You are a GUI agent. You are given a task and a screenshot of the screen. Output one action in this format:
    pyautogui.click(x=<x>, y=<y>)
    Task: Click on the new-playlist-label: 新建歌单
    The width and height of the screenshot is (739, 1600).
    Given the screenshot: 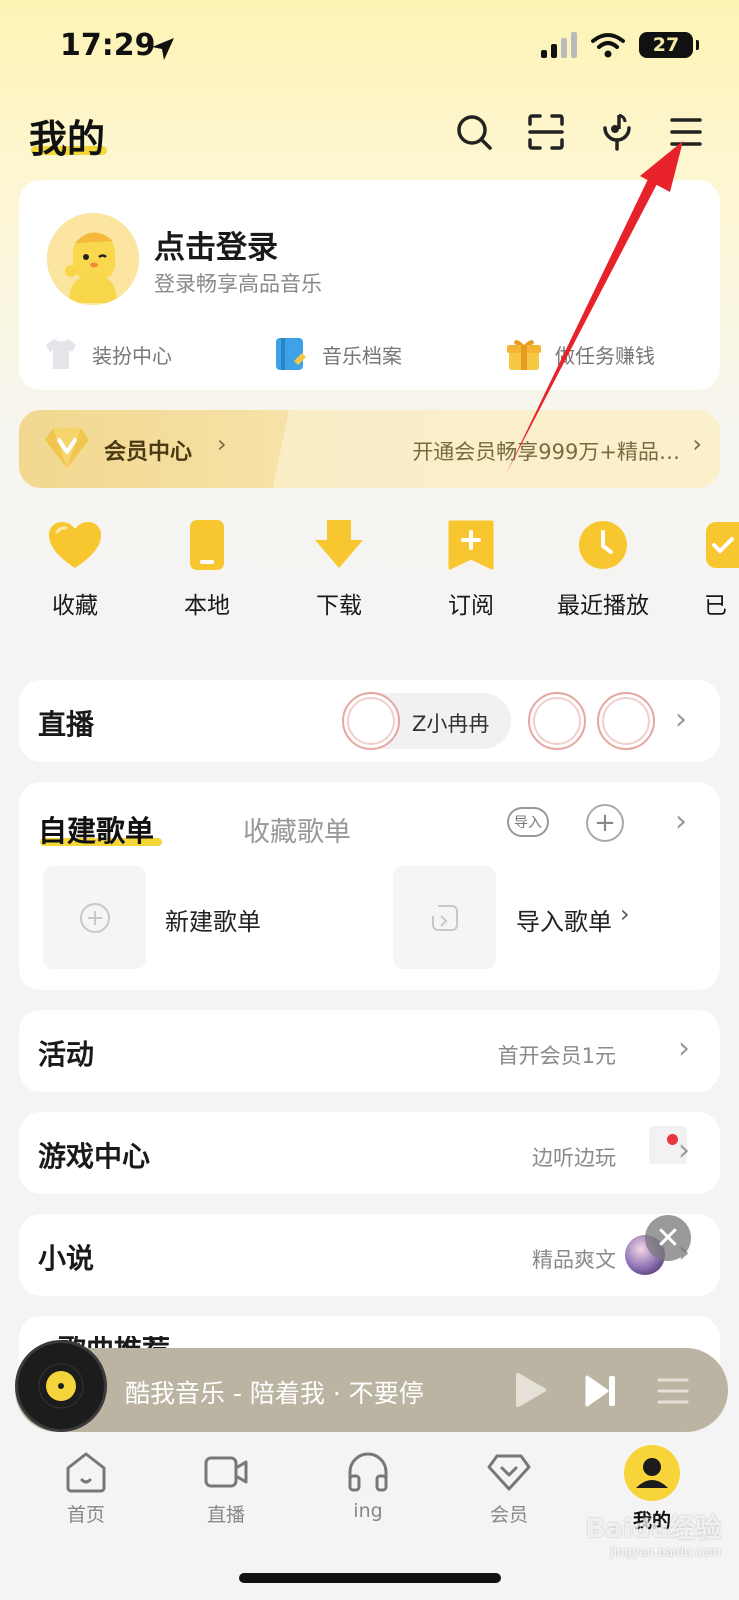 What is the action you would take?
    pyautogui.click(x=213, y=919)
    